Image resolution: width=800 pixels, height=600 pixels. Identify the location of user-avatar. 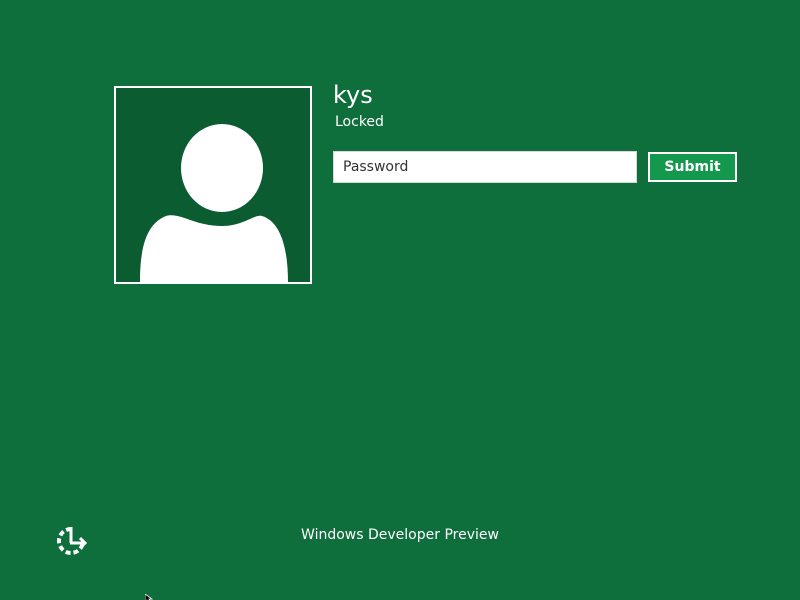
(213, 185).